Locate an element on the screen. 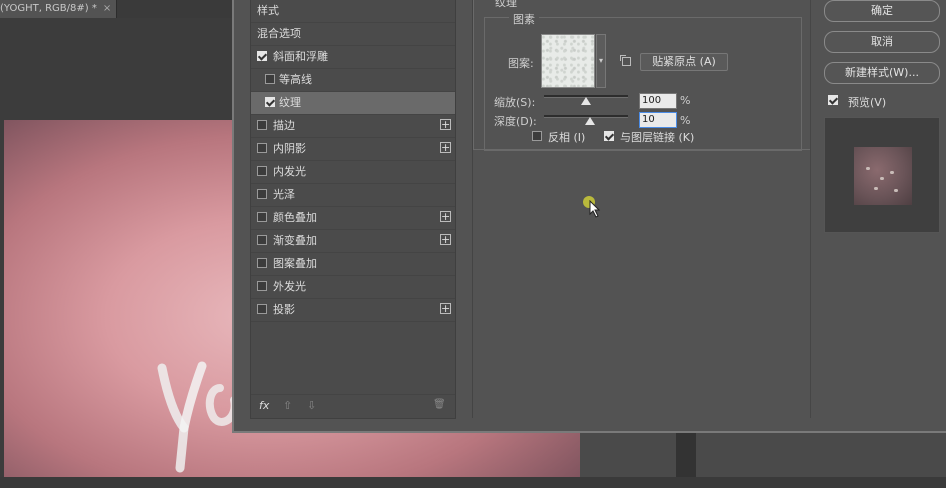 The height and width of the screenshot is (488, 946). style-item-11: 图案叠加 is located at coordinates (353, 264).